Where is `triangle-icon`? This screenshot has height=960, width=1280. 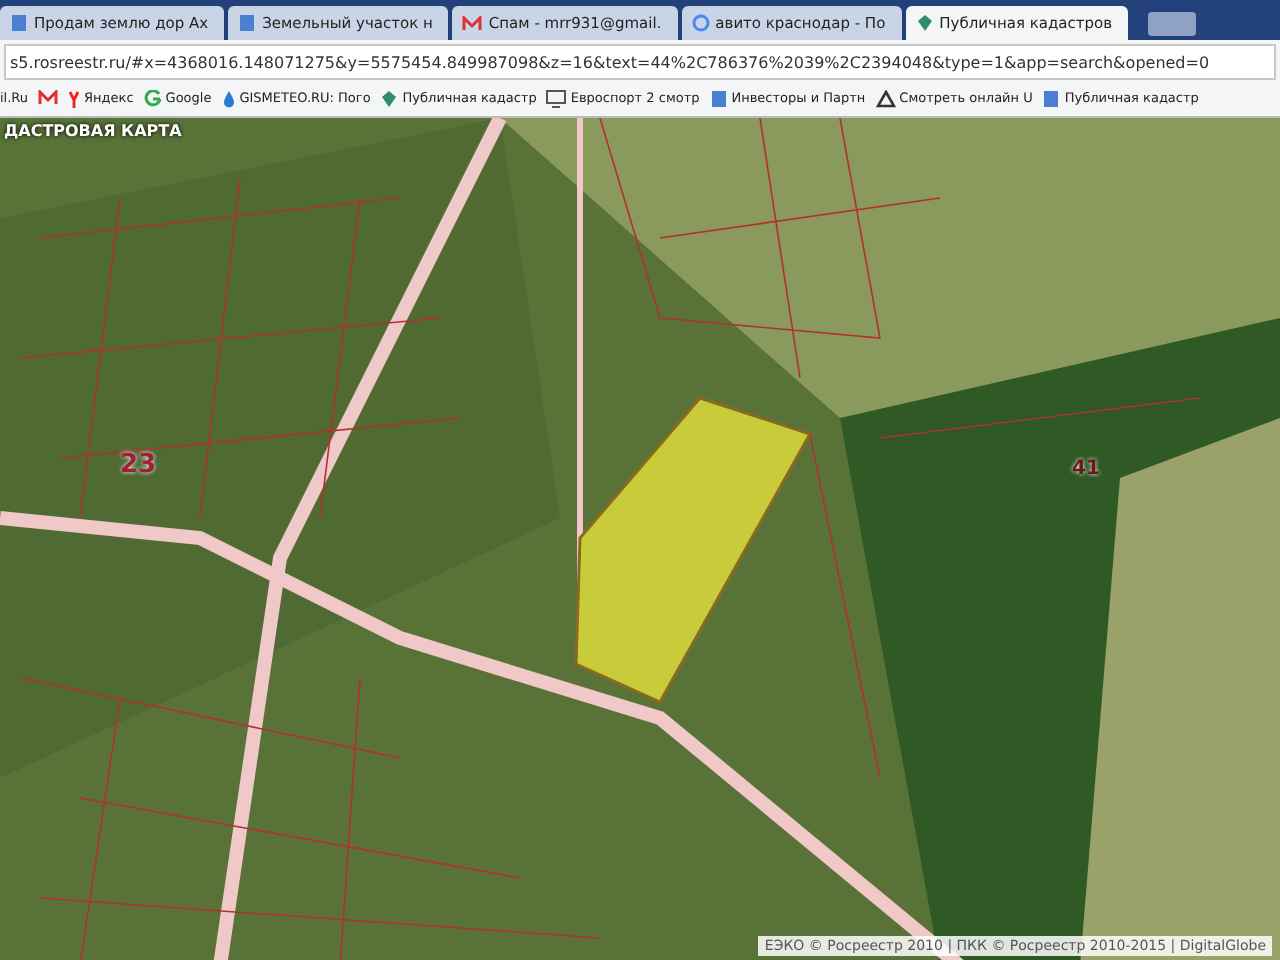 triangle-icon is located at coordinates (885, 98).